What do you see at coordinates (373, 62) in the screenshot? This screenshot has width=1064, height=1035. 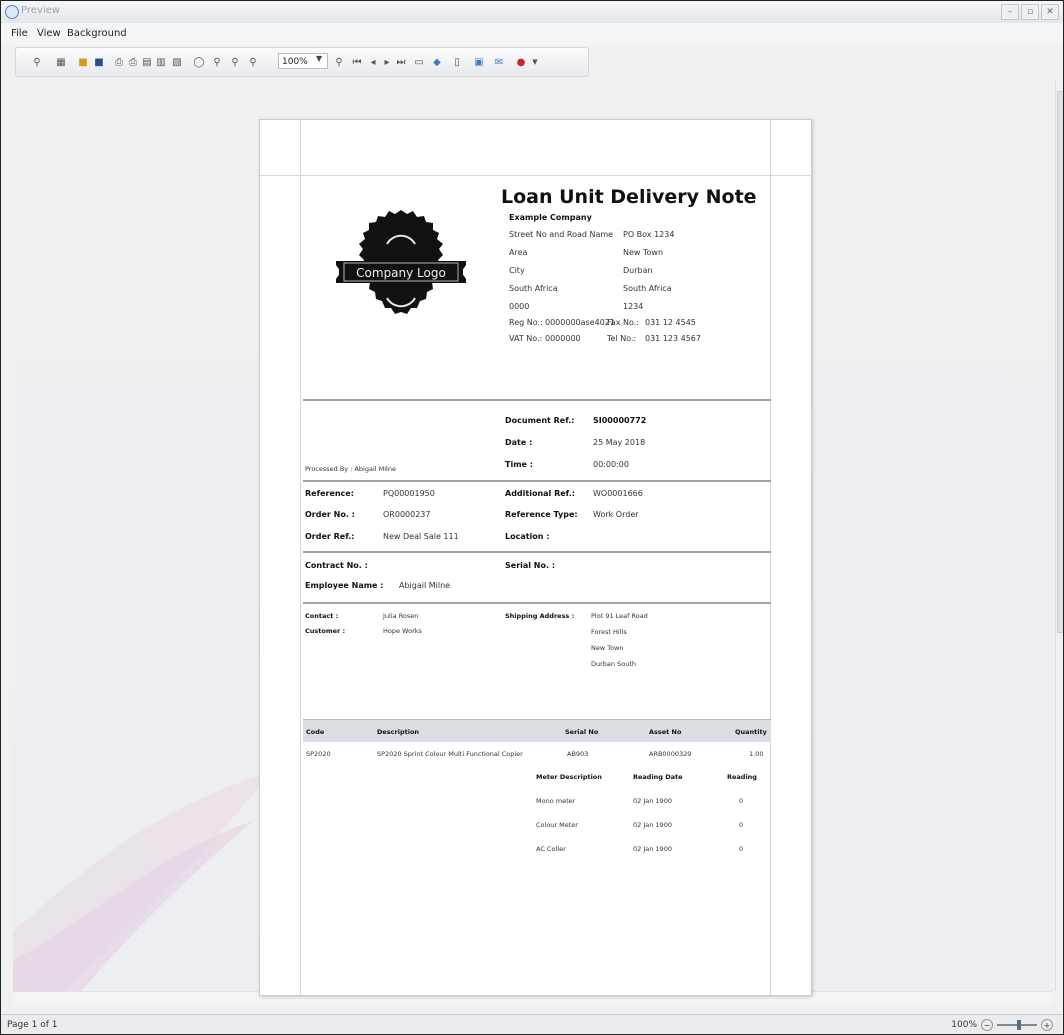 I see `previous-page-icon: ◂` at bounding box center [373, 62].